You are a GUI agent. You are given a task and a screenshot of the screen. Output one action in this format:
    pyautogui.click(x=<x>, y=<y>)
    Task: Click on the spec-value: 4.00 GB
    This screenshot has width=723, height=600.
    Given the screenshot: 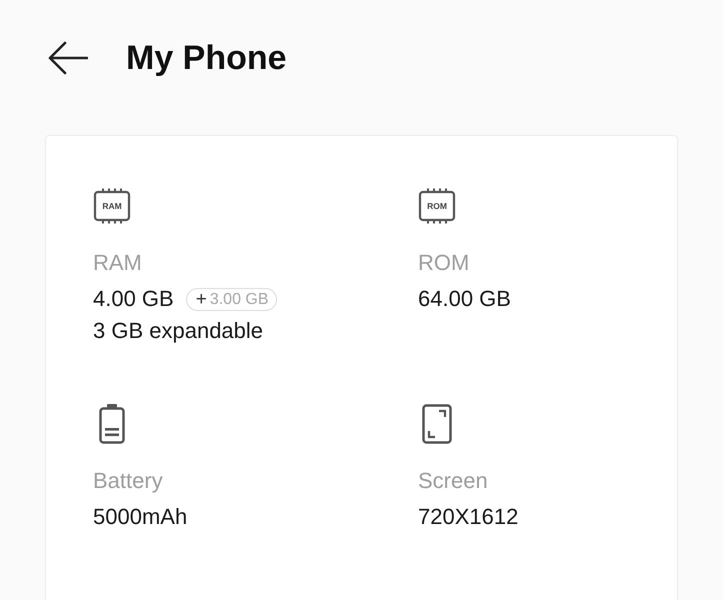 What is the action you would take?
    pyautogui.click(x=133, y=299)
    